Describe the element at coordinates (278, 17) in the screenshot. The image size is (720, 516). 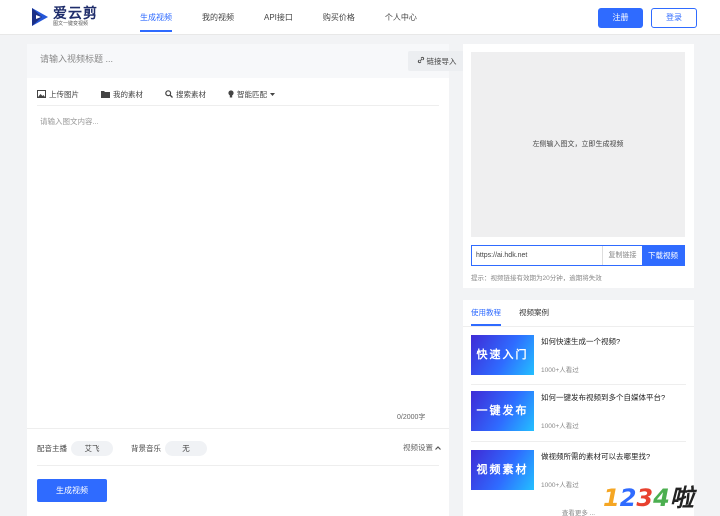
I see `nav-item-api: API接口` at that location.